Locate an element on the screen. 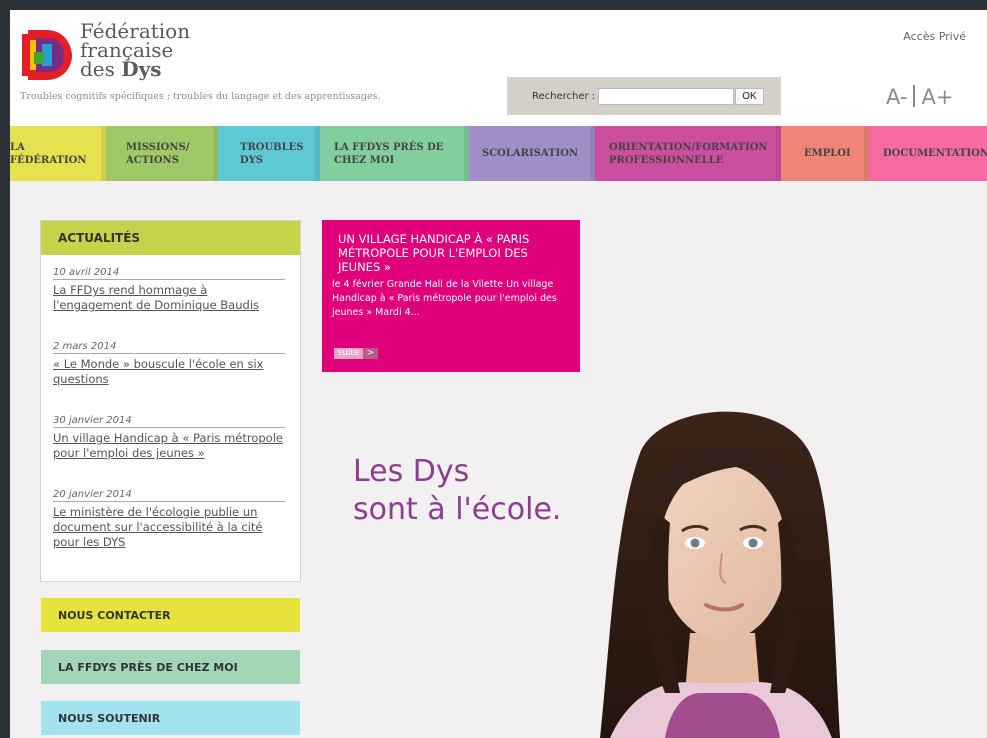  ffdys-logo is located at coordinates (49, 55).